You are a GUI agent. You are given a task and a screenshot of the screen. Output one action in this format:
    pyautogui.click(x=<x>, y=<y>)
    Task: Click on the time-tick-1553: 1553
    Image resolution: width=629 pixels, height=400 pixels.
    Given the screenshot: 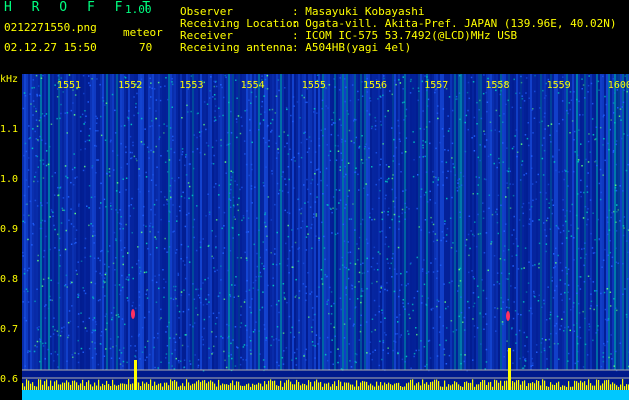 What is the action you would take?
    pyautogui.click(x=191, y=85)
    